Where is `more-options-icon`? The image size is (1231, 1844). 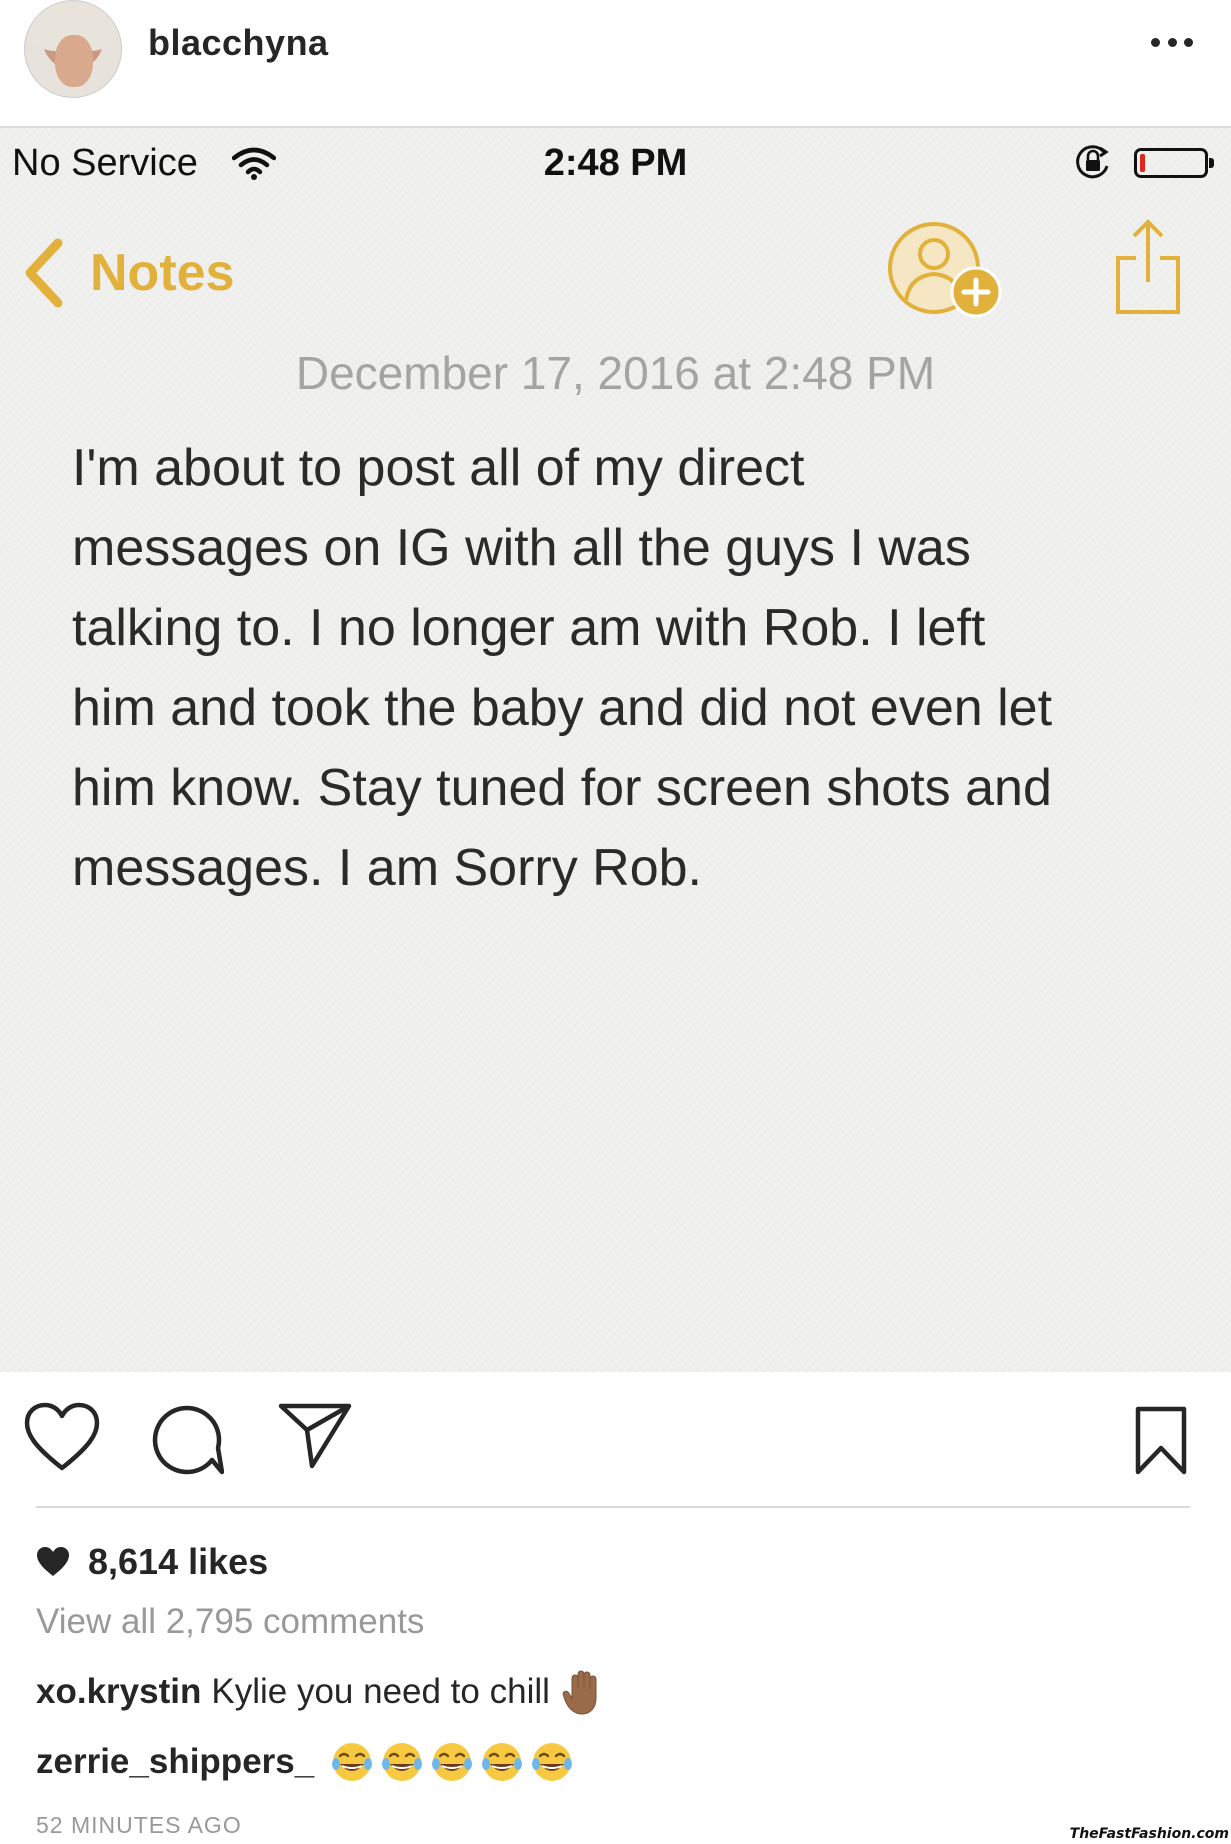
more-options-icon is located at coordinates (1172, 44).